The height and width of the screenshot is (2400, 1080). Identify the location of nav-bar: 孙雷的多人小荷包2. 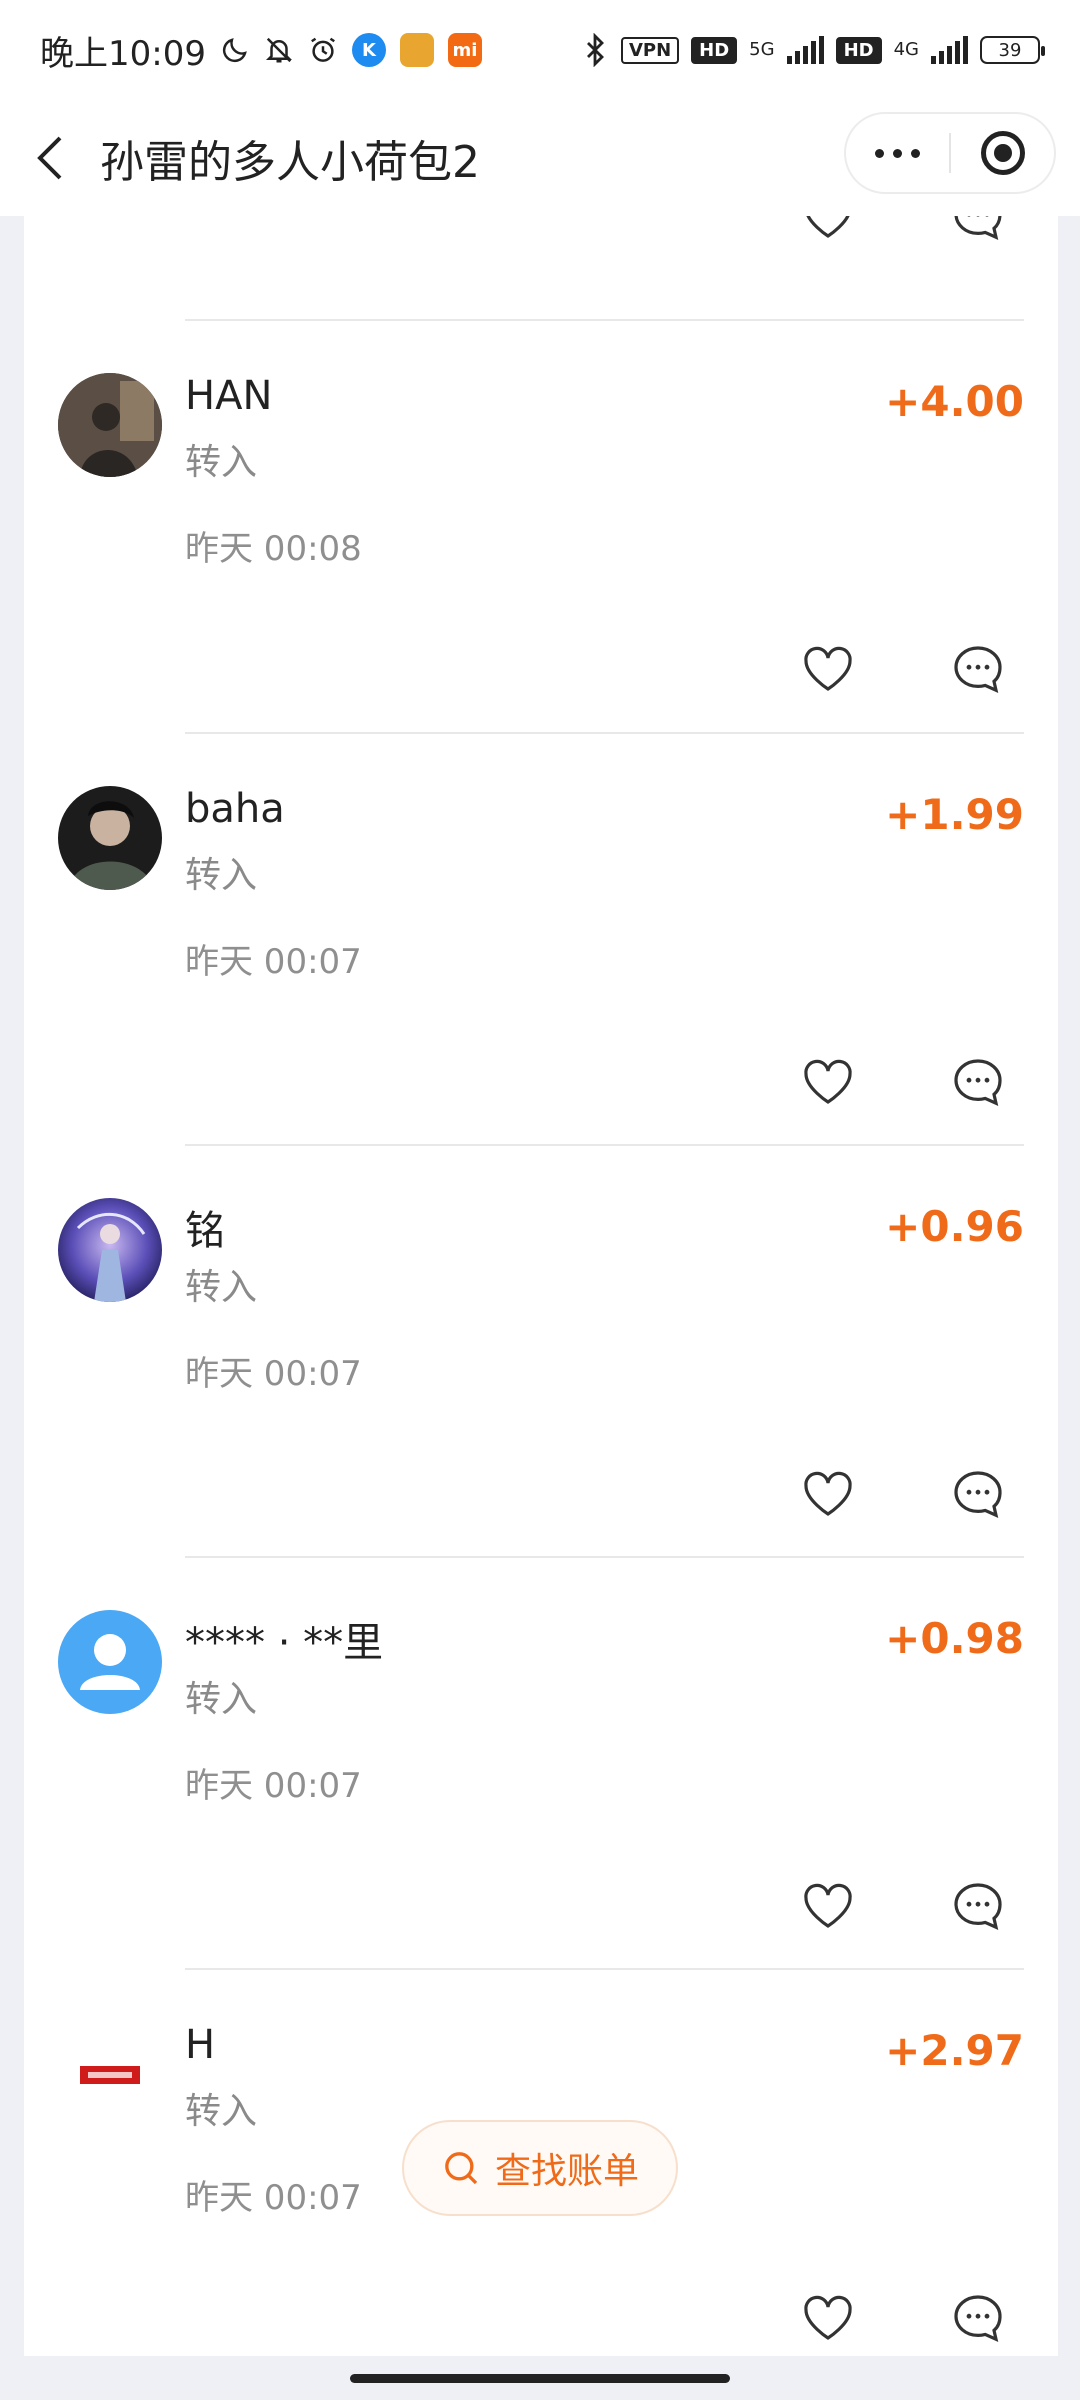
(540, 158).